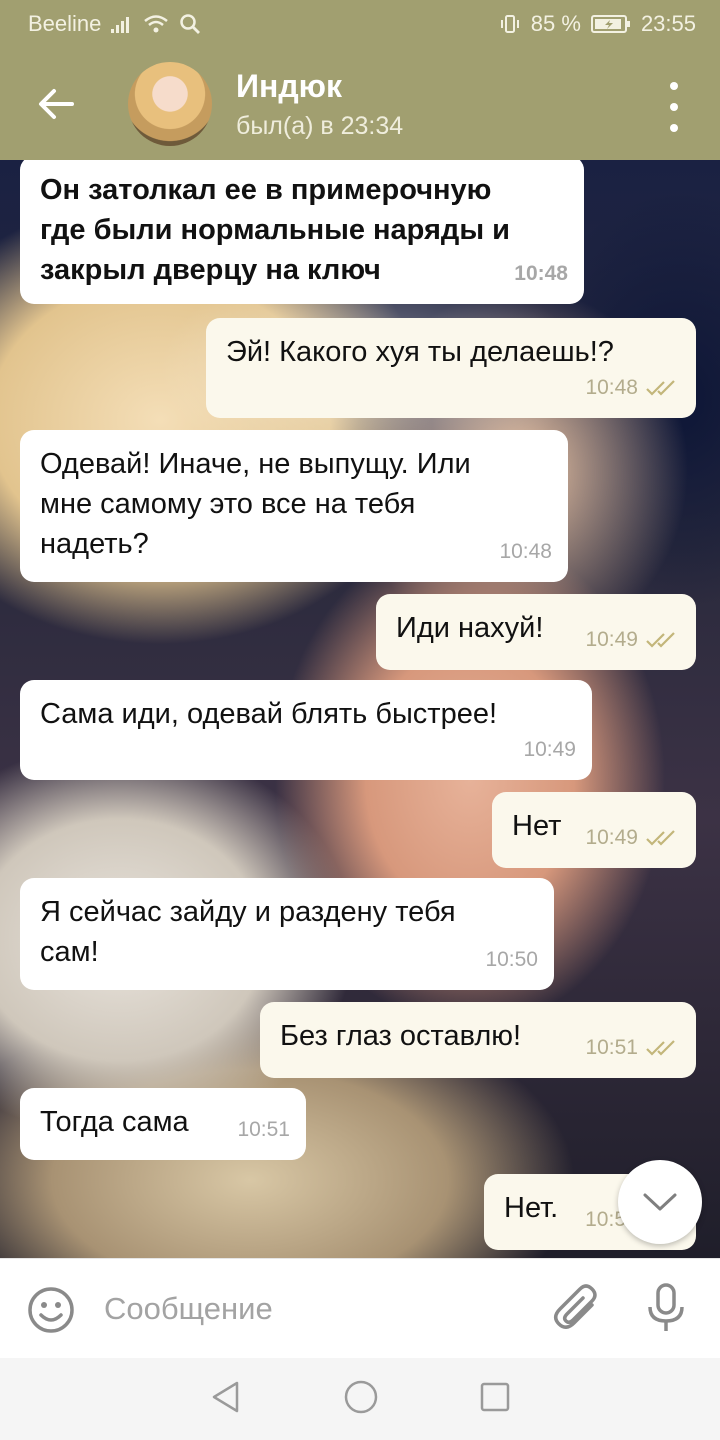 The width and height of the screenshot is (720, 1440). Describe the element at coordinates (610, 24) in the screenshot. I see `battery-icon` at that location.